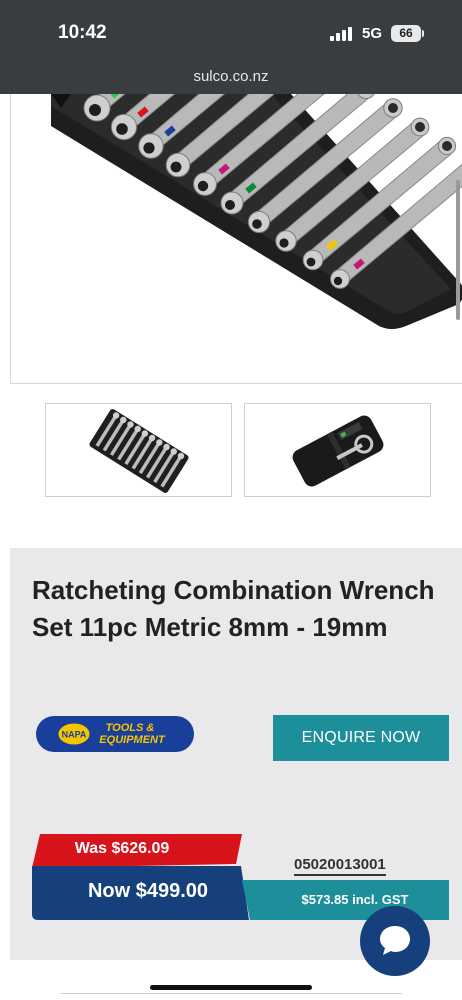  I want to click on network-label: 5G, so click(372, 33).